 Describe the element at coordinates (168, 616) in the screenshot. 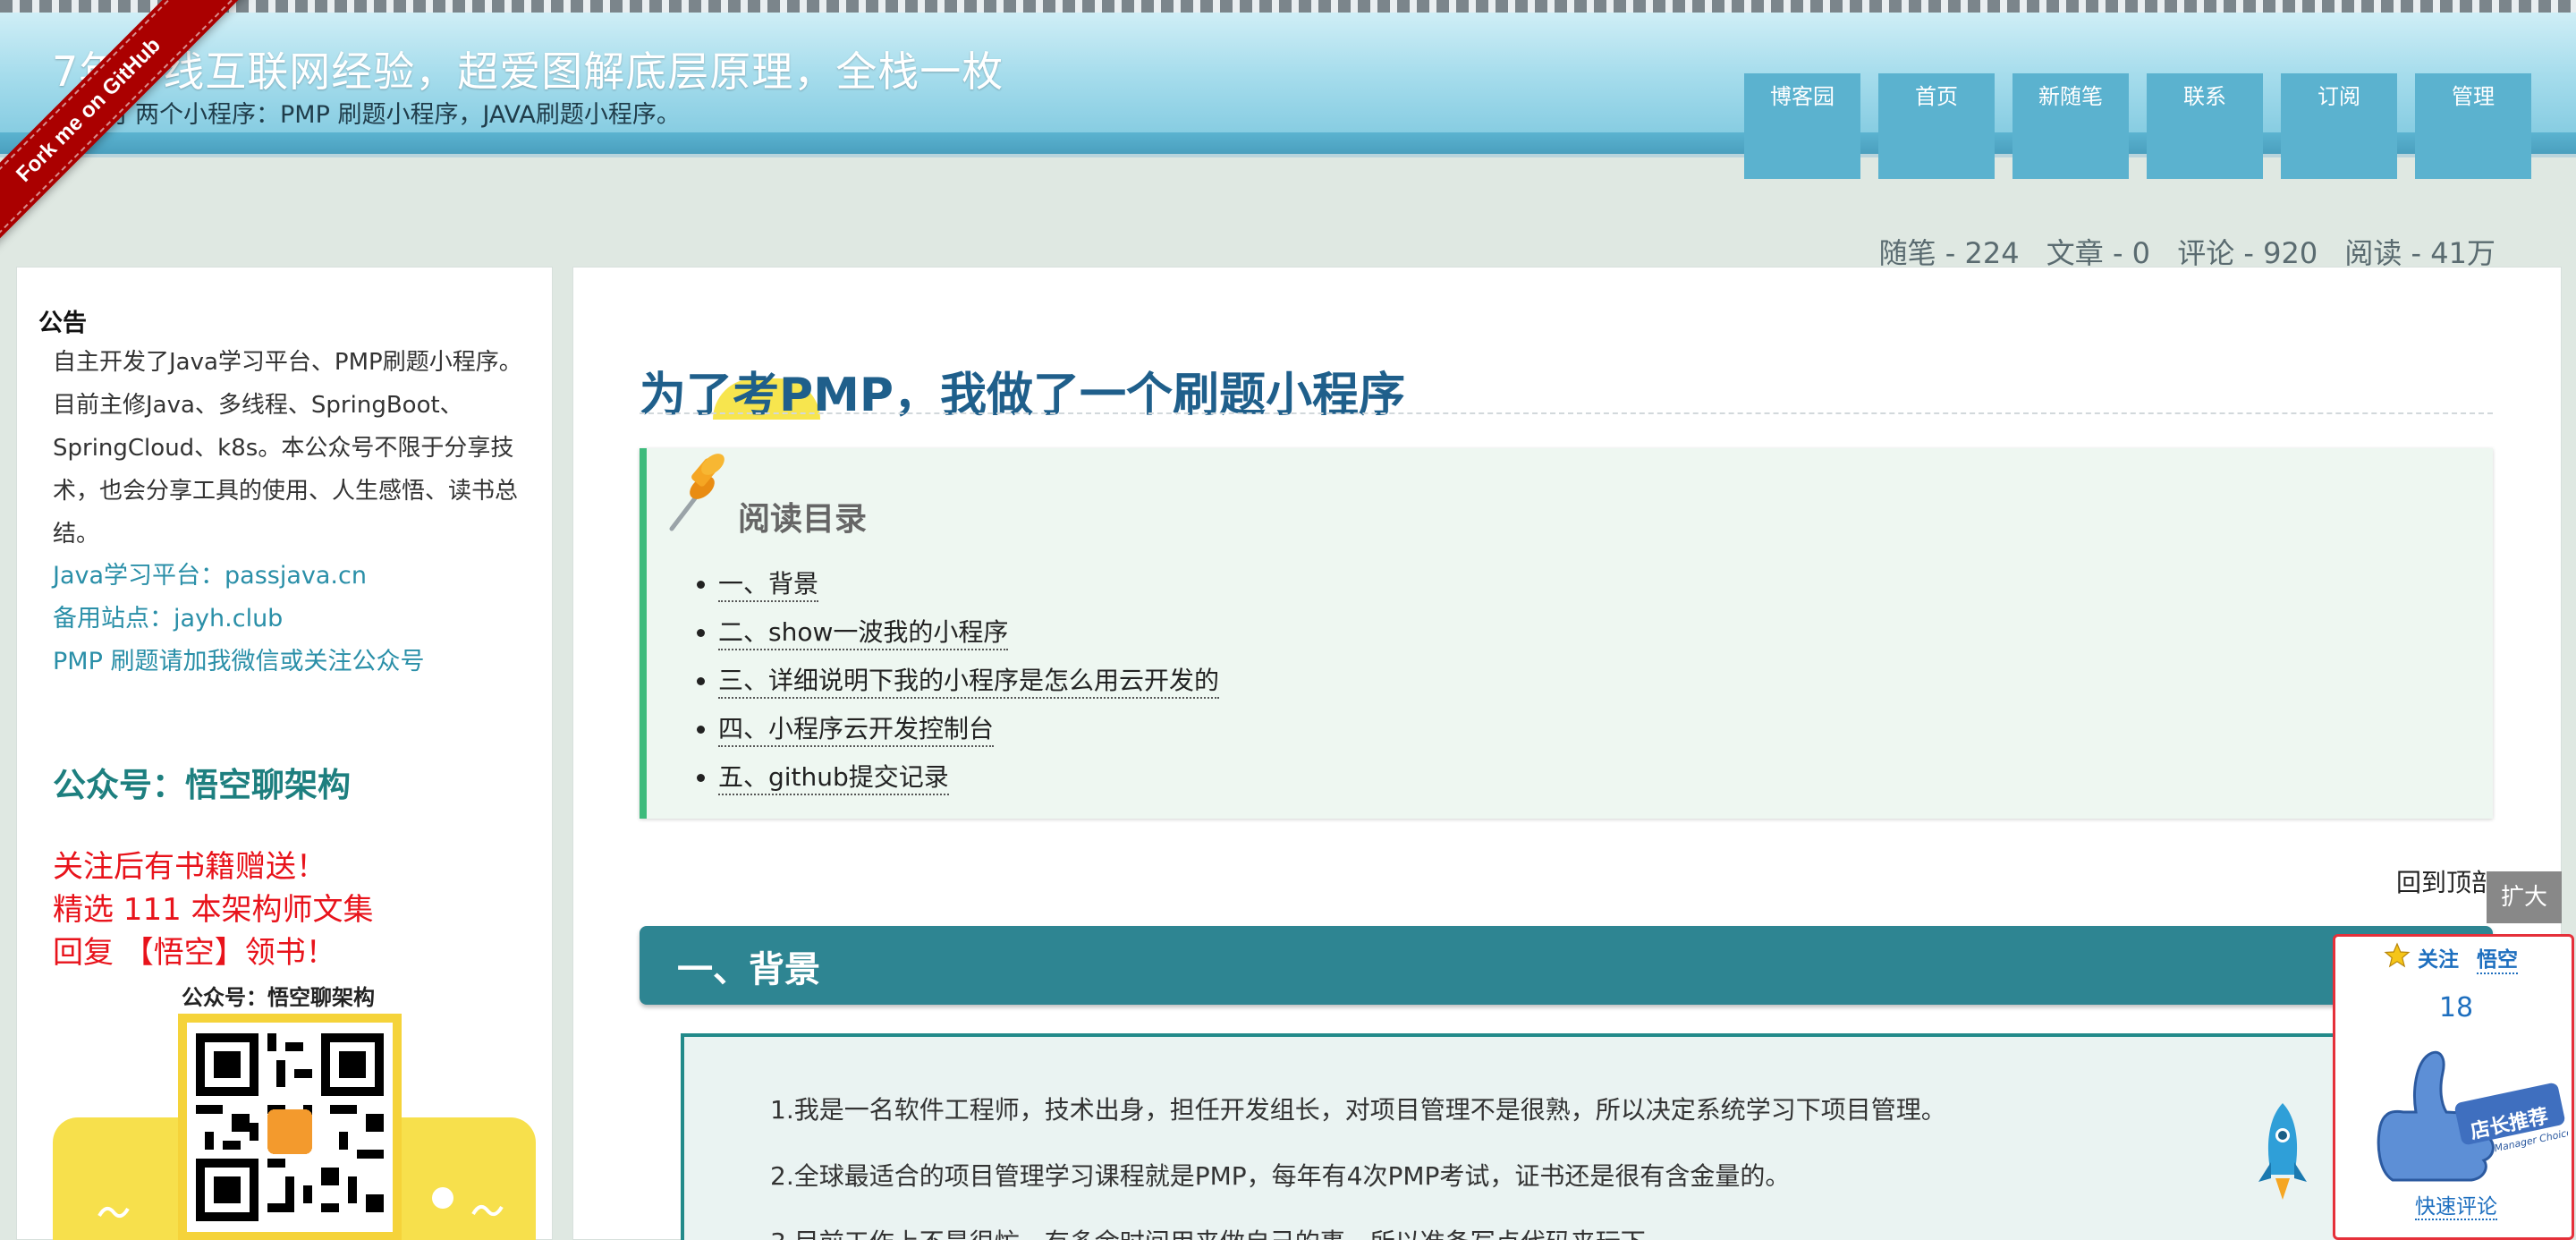

I see `backup-site-link: 备用站点：jayh.club` at that location.